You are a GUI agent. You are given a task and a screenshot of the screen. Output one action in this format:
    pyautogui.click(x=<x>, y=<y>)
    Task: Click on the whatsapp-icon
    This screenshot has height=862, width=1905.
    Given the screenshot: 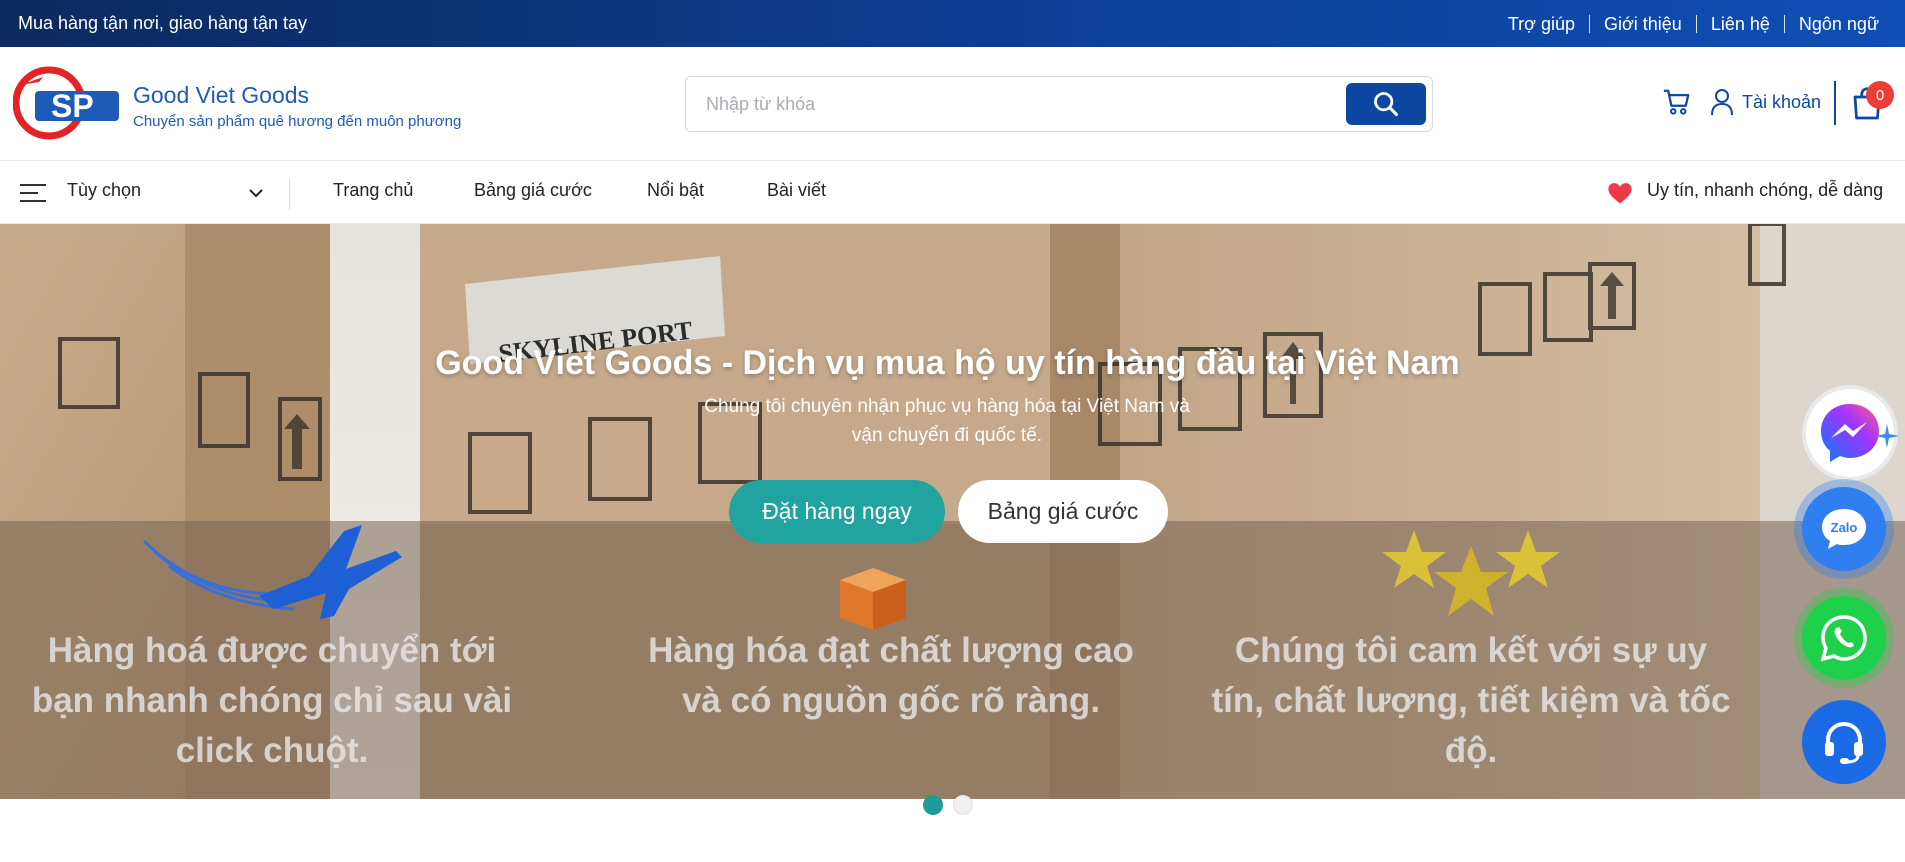 What is the action you would take?
    pyautogui.click(x=1843, y=638)
    